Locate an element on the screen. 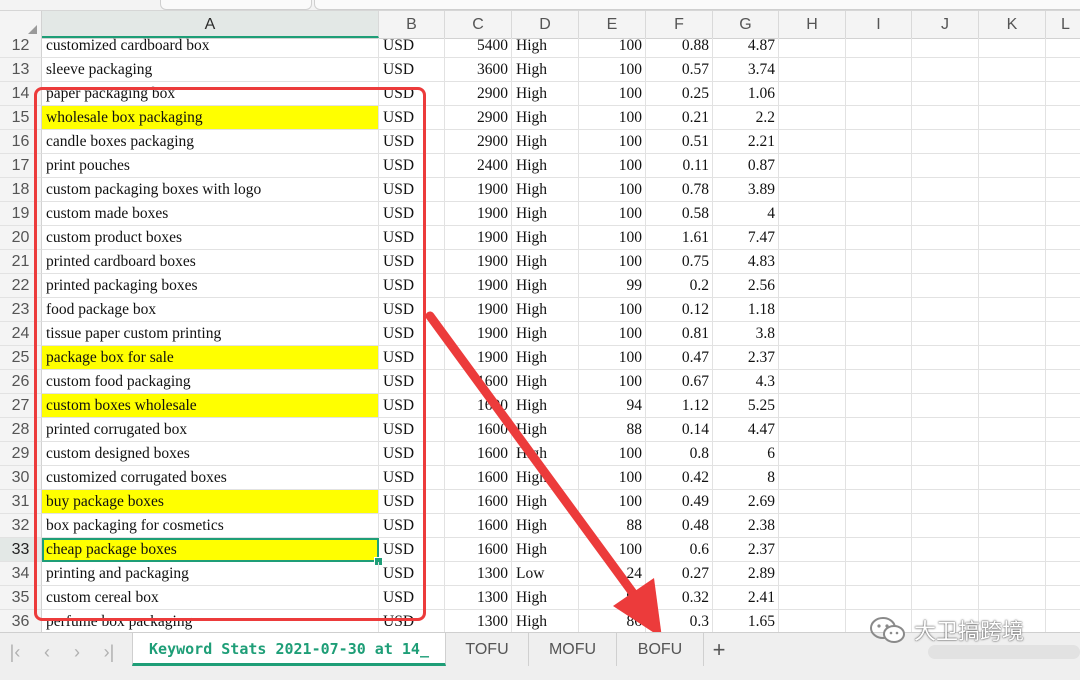  cell-f: 0.47 is located at coordinates (679, 358).